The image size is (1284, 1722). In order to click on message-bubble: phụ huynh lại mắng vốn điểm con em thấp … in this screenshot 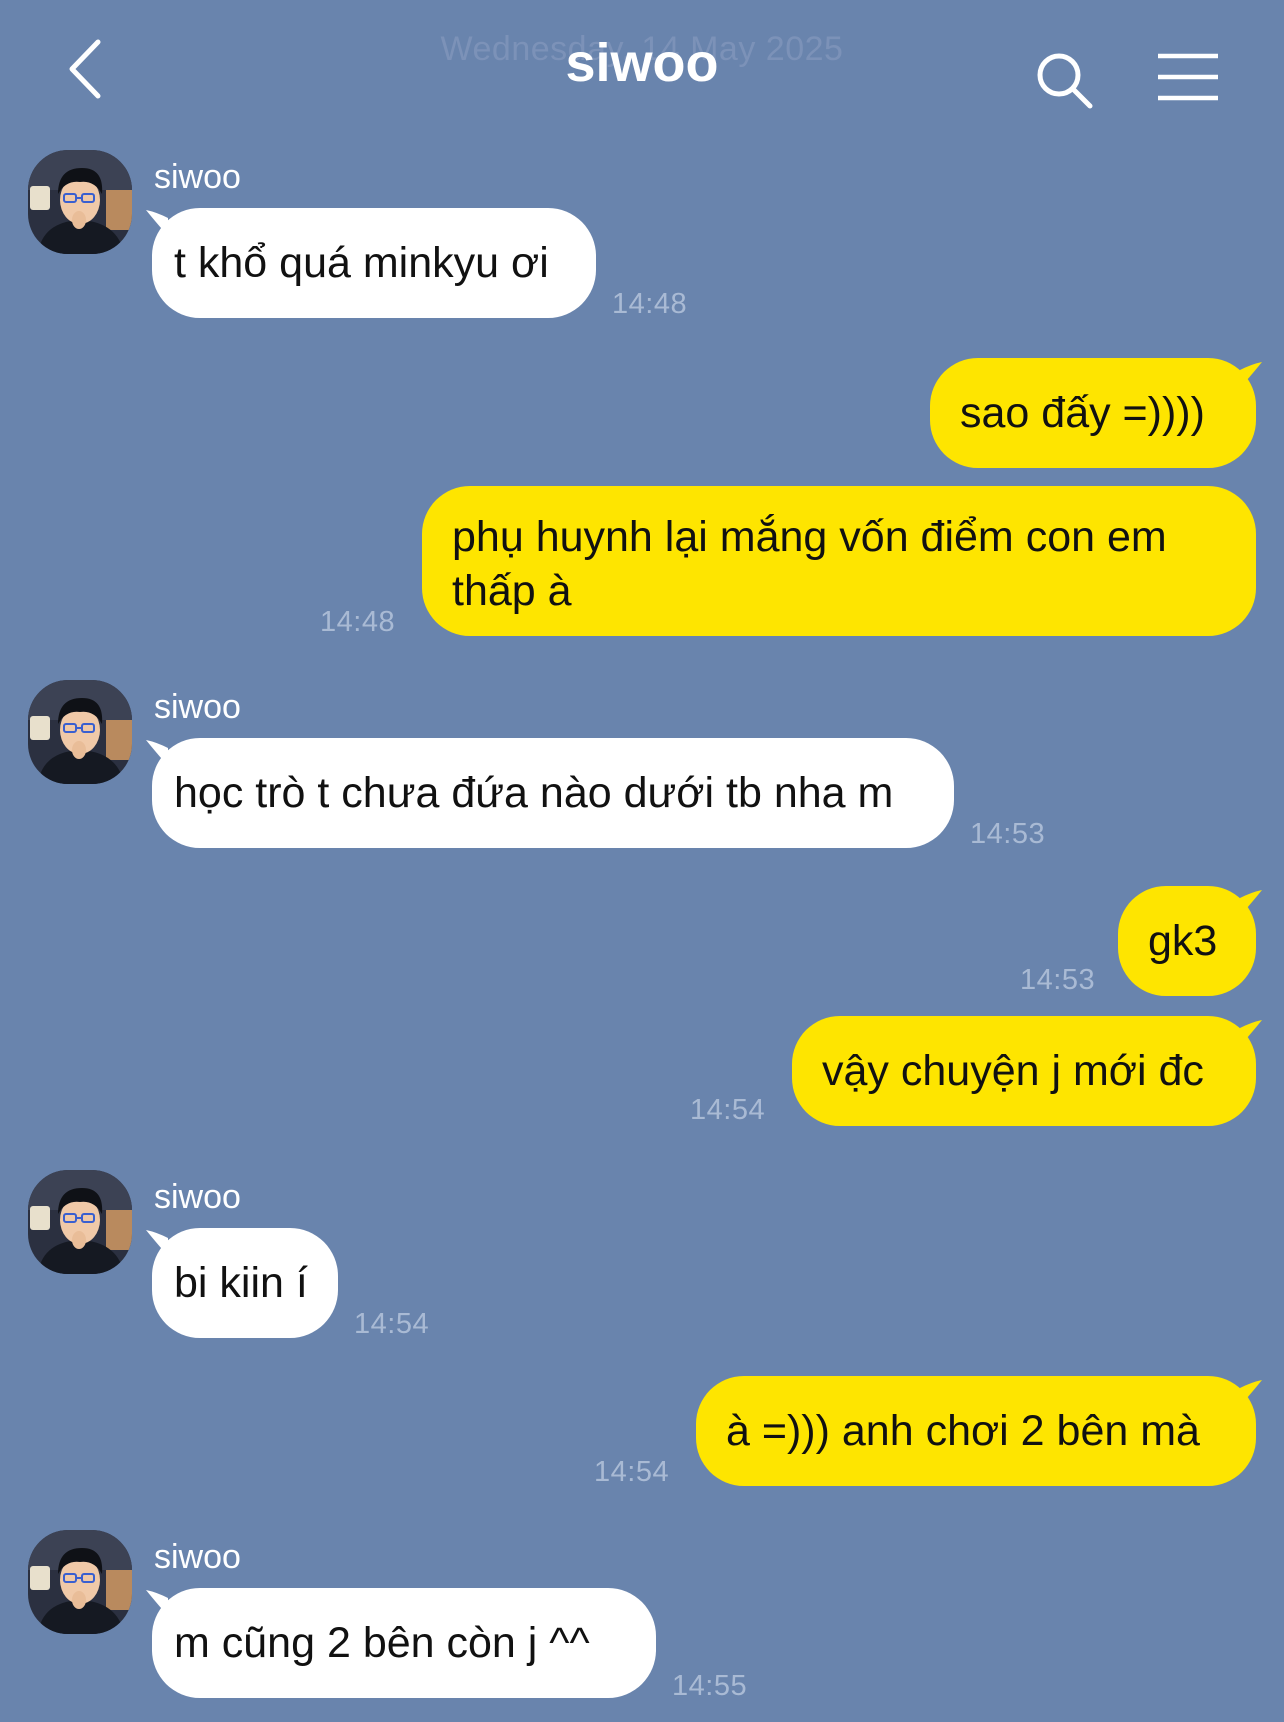, I will do `click(839, 561)`.